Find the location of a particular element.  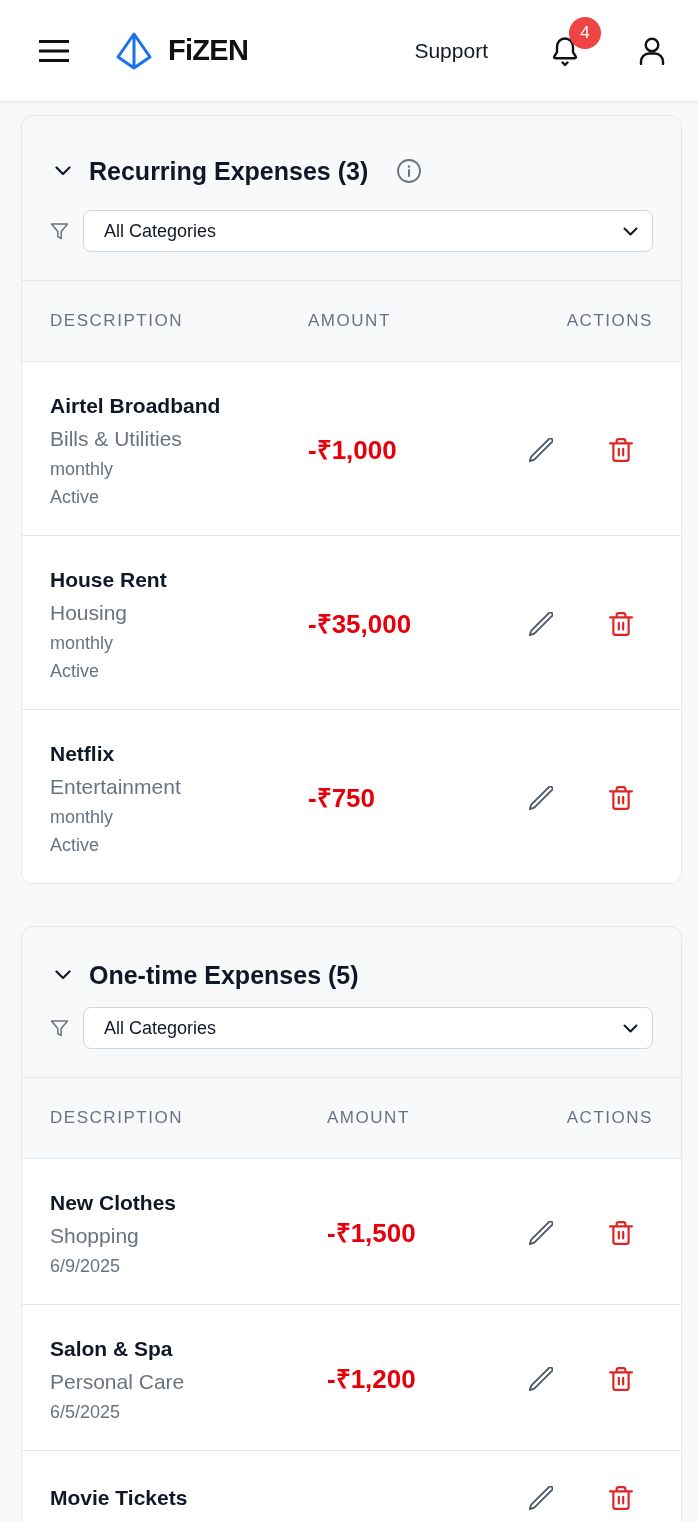

menu-button is located at coordinates (54, 50).